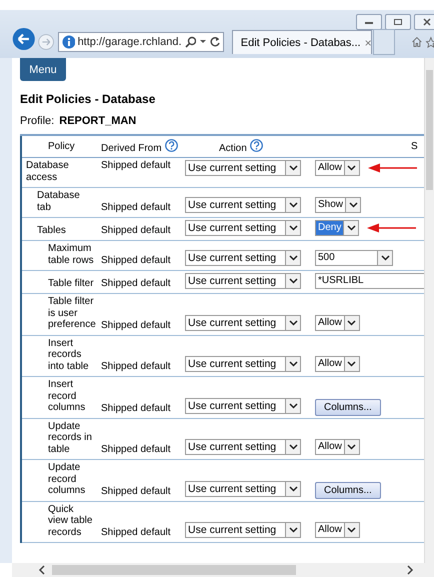  I want to click on policy-name: Database tab, so click(58, 201).